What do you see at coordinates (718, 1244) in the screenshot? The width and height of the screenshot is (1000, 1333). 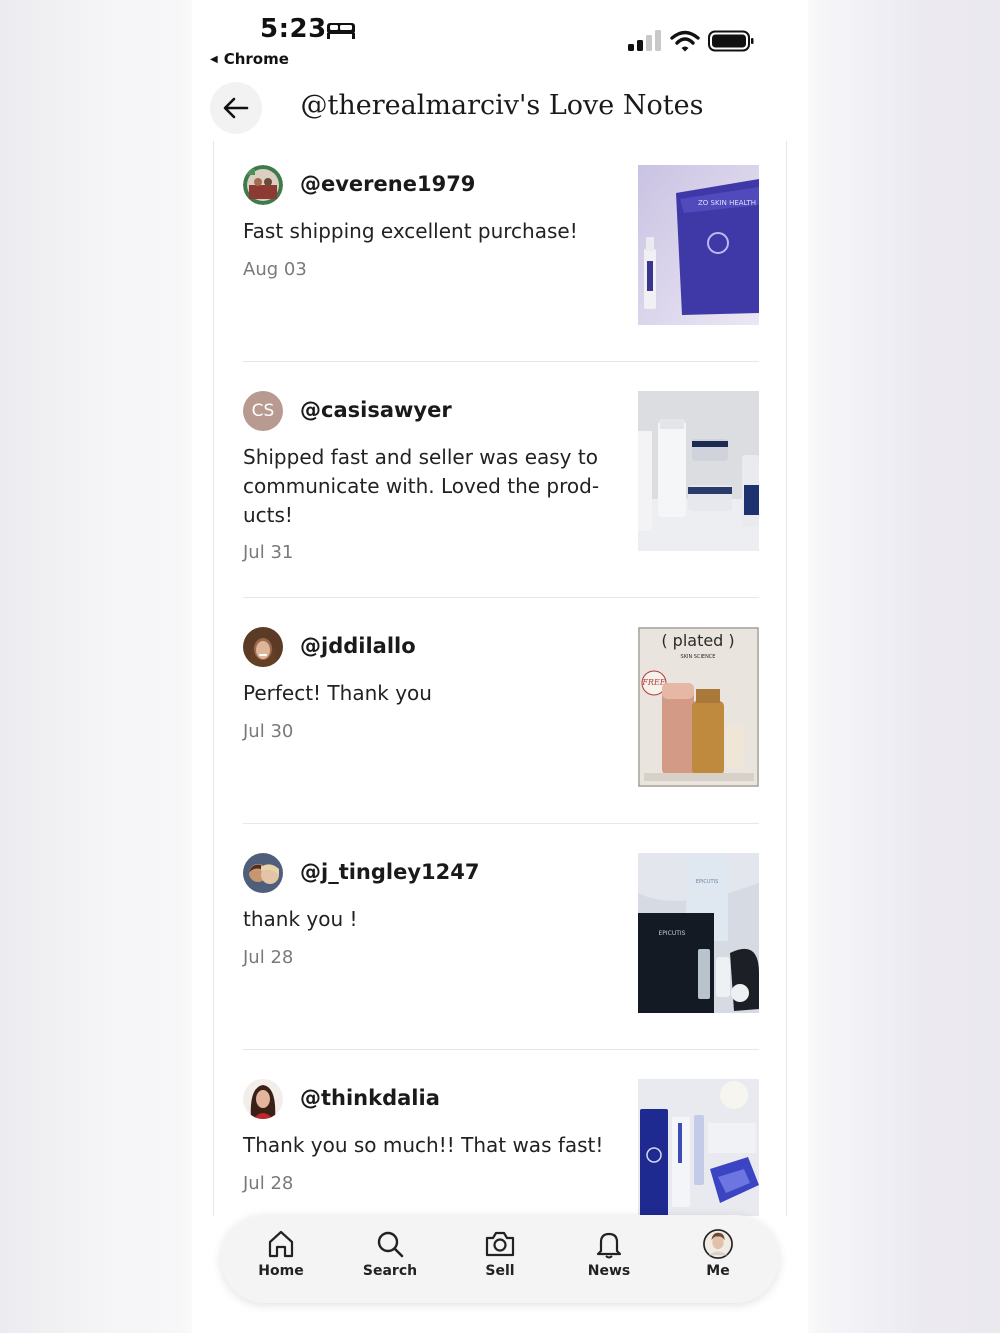 I see `profile-avatar` at bounding box center [718, 1244].